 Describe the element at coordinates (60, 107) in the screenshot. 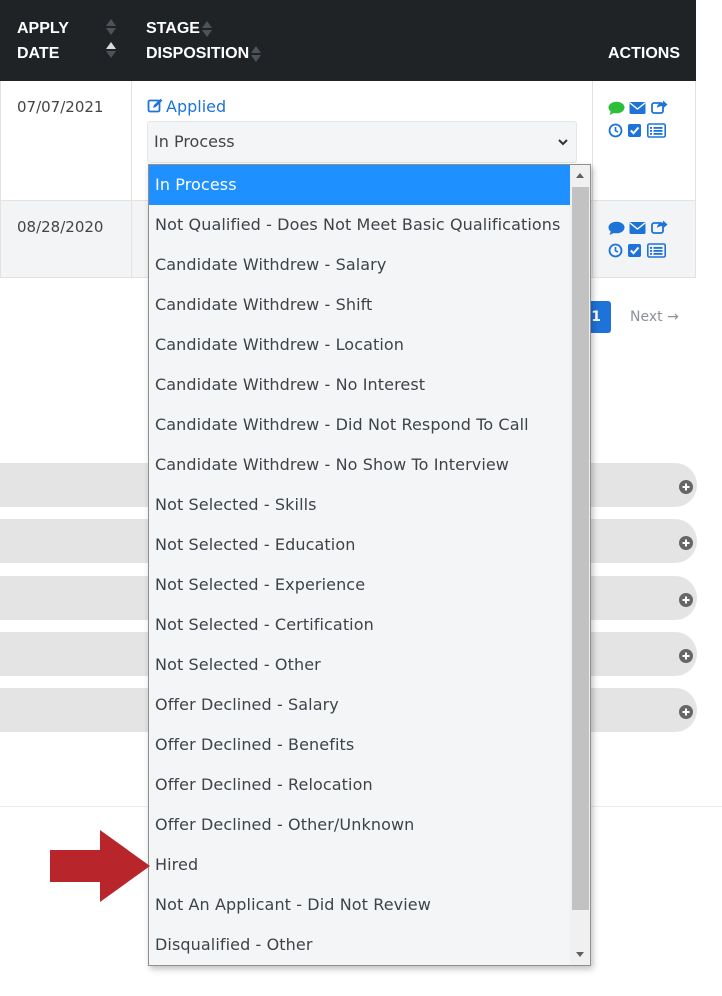

I see `apply-date: 07/07/2021` at that location.